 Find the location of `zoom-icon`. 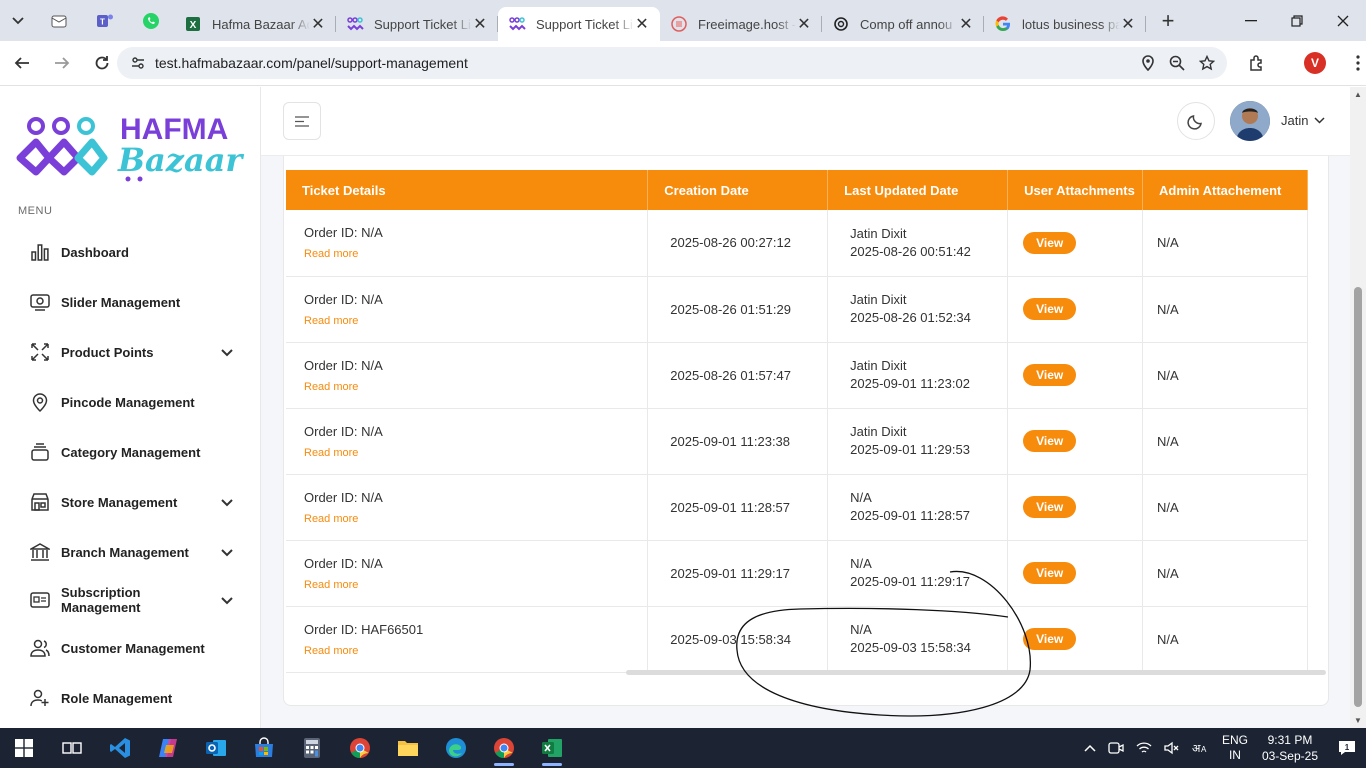

zoom-icon is located at coordinates (1177, 63).